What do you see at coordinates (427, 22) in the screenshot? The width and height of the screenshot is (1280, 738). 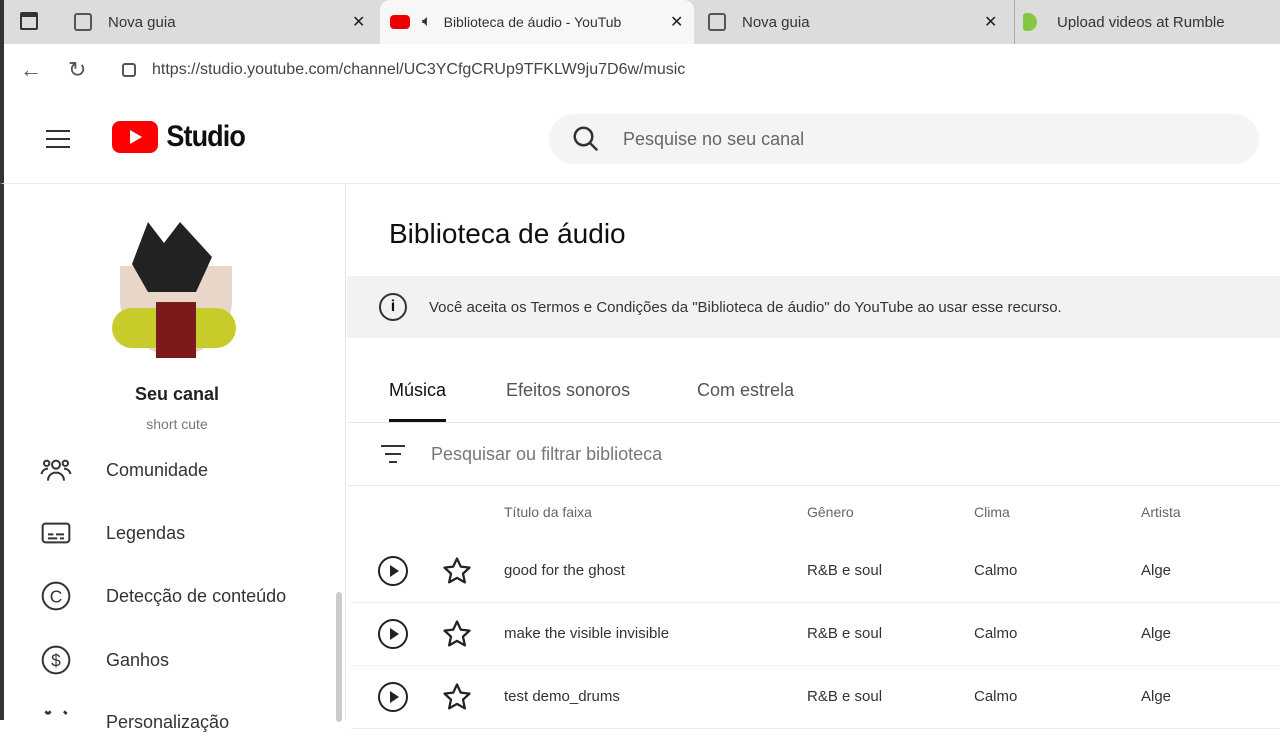 I see `speaker-icon: 🔈︎` at bounding box center [427, 22].